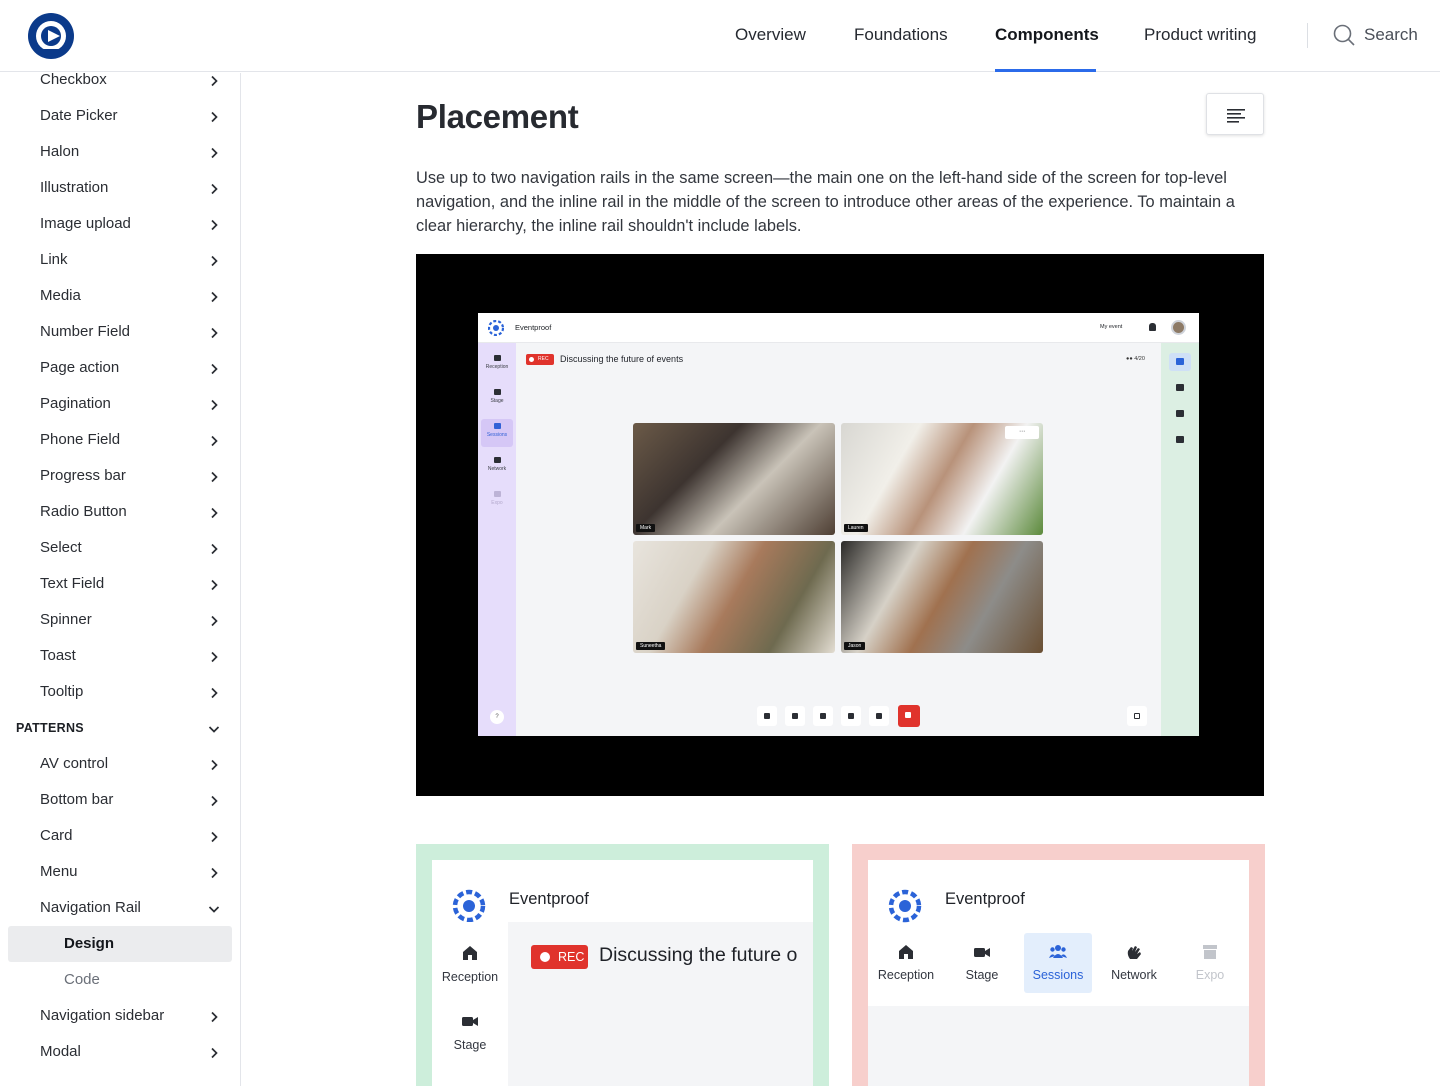 The width and height of the screenshot is (1440, 1086). I want to click on sidebar-item-design: Design, so click(120, 944).